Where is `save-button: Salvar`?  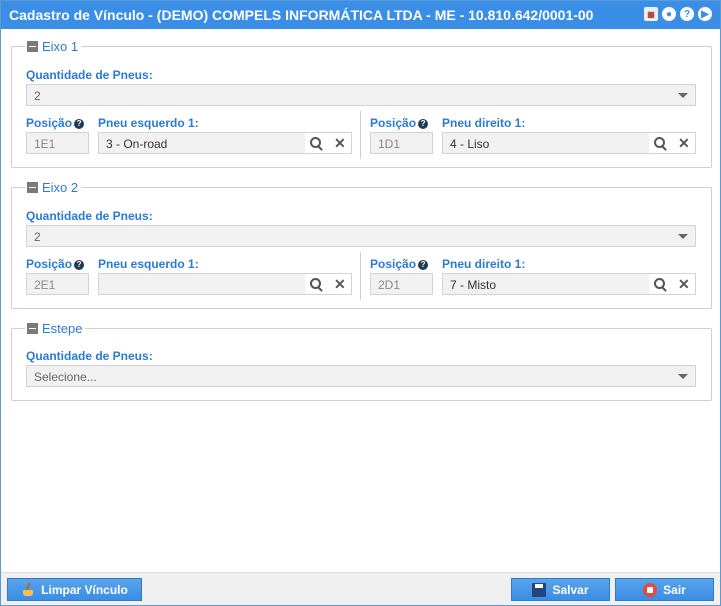
save-button: Salvar is located at coordinates (560, 589).